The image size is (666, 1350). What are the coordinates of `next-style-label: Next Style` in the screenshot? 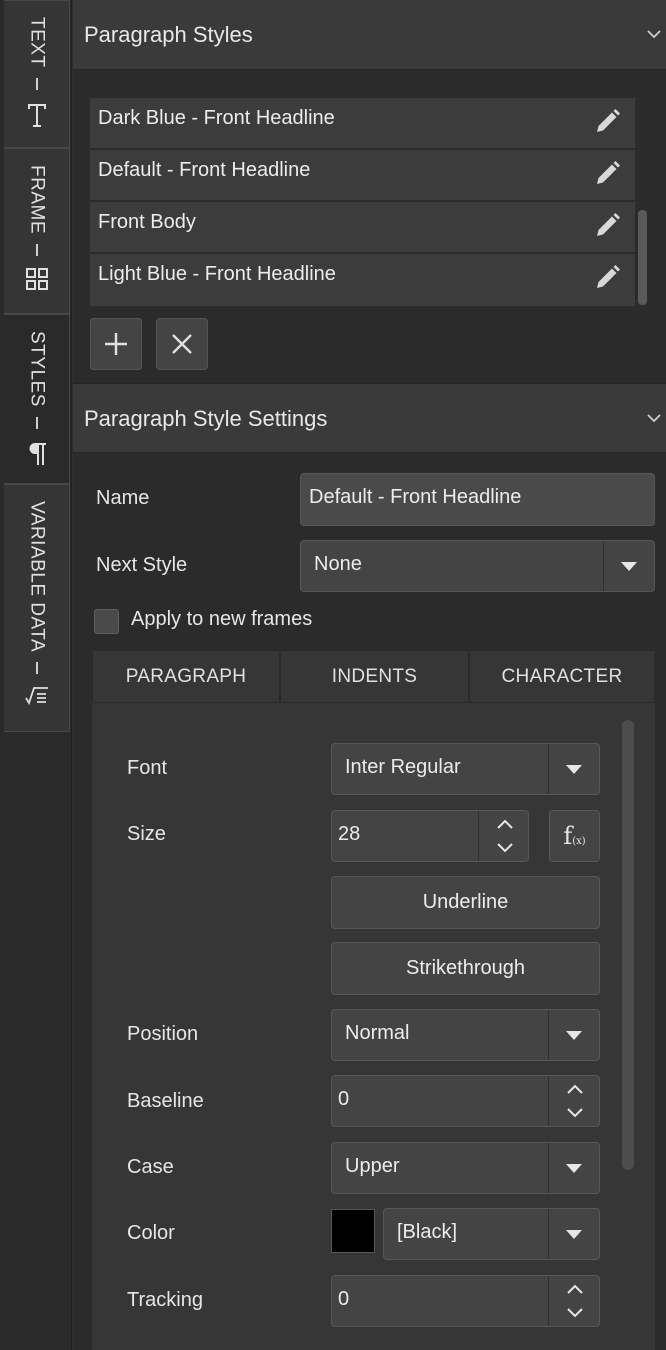 It's located at (142, 565).